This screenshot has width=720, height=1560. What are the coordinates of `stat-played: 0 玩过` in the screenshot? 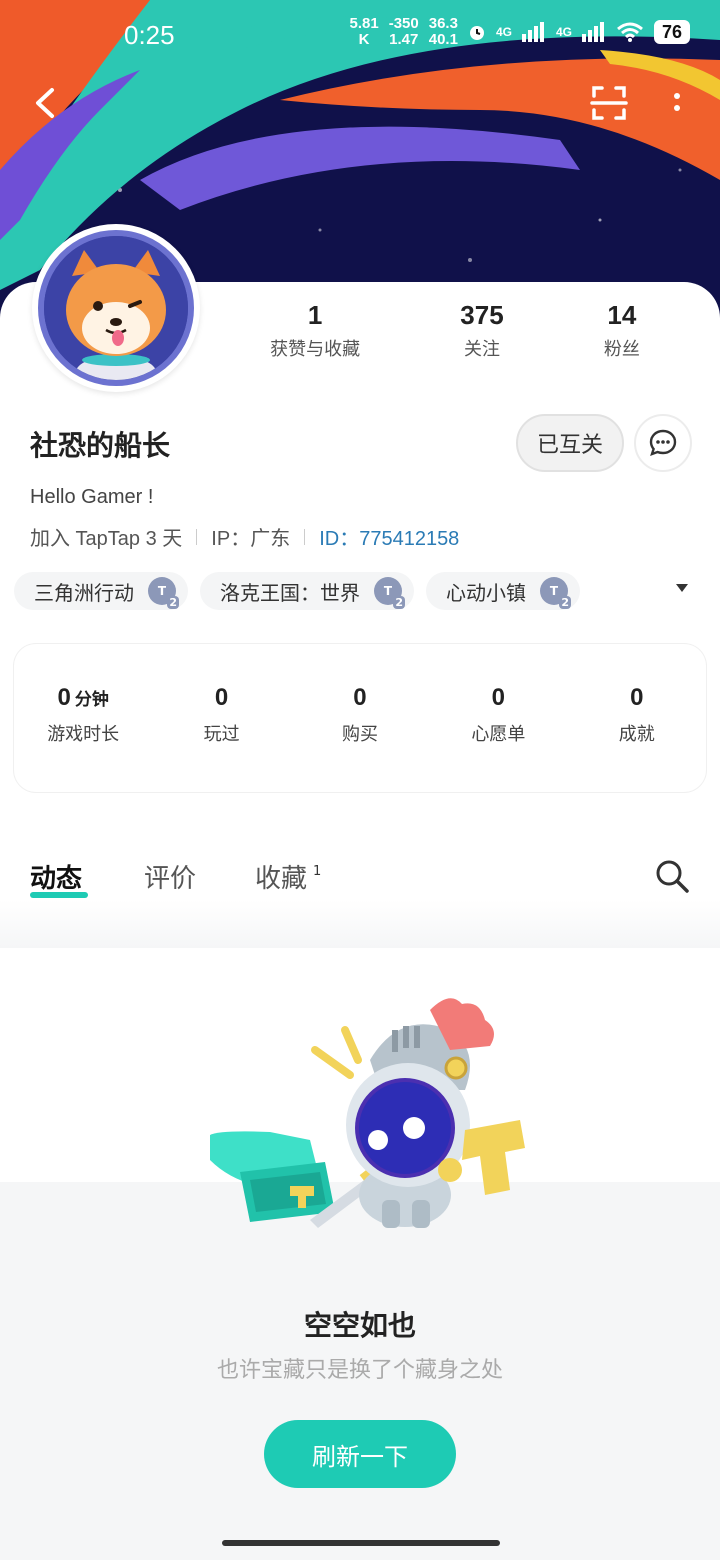 It's located at (222, 715).